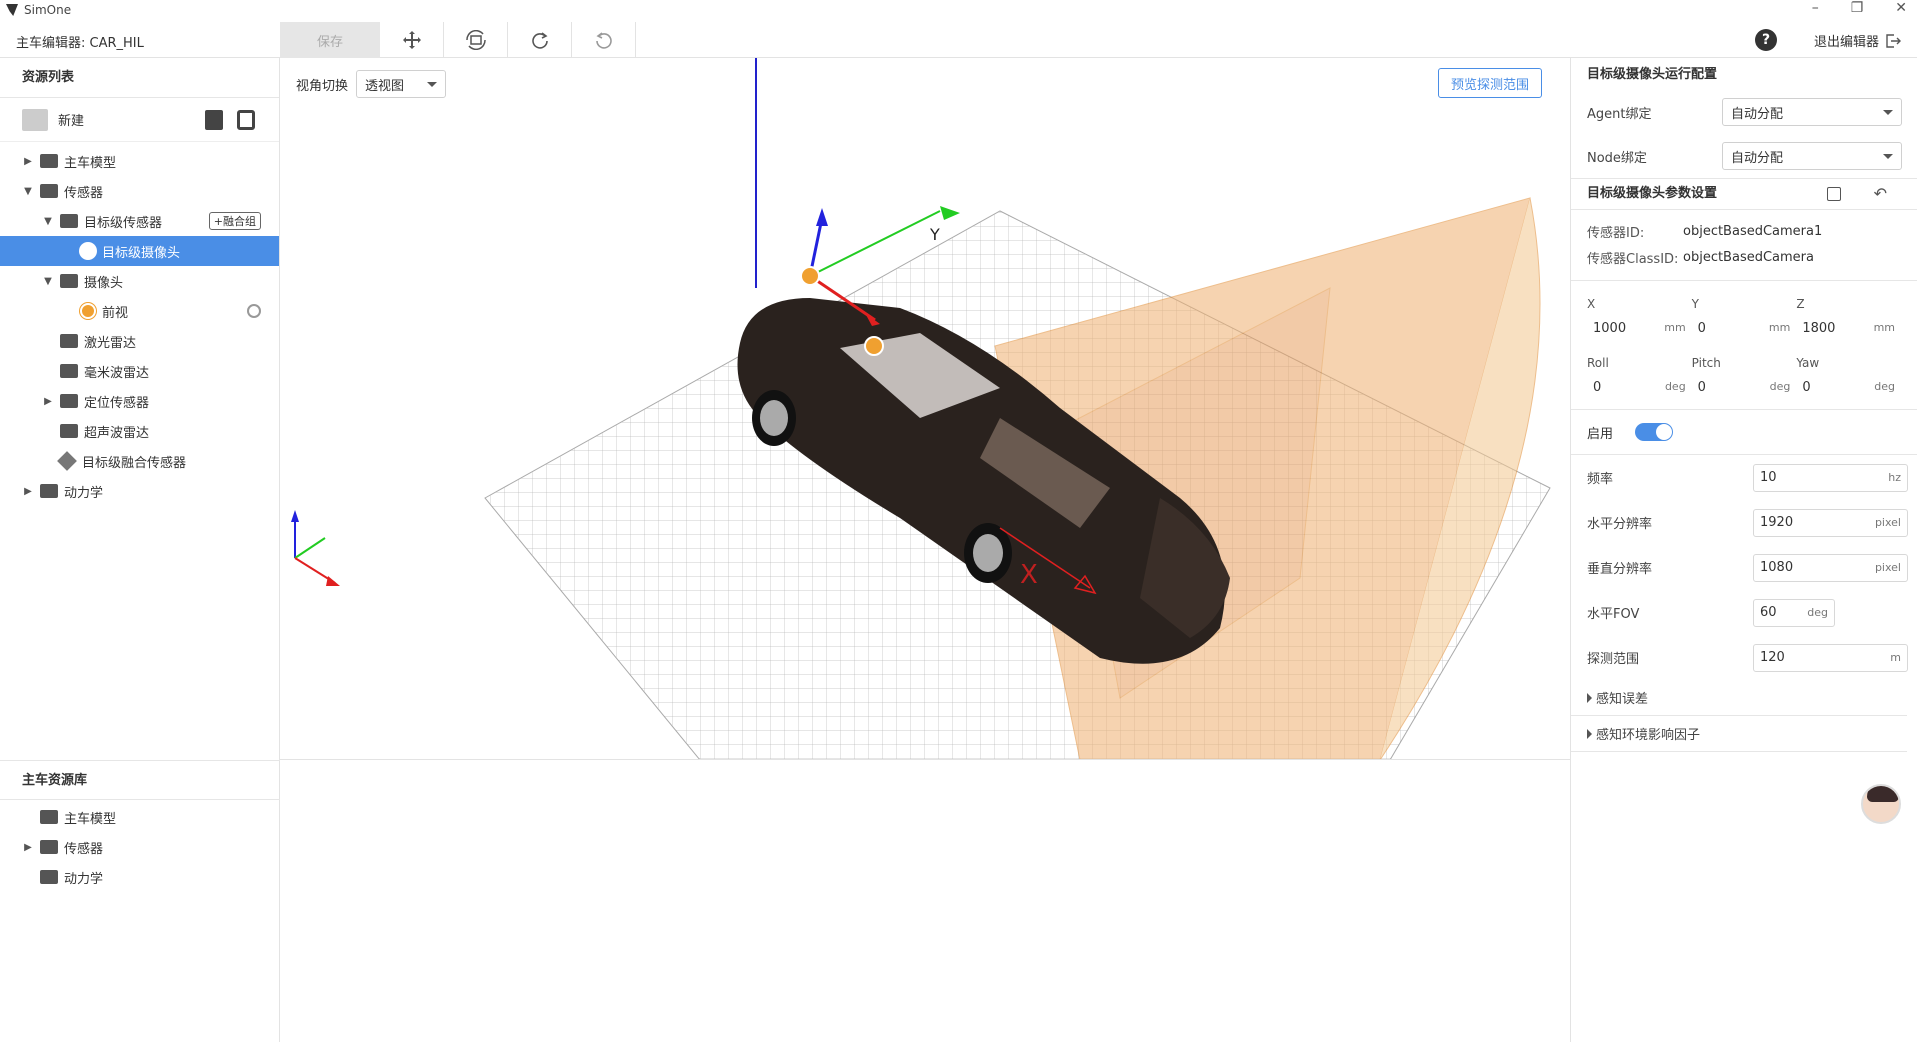 Image resolution: width=1917 pixels, height=1042 pixels. I want to click on library-item-dynamics: 动力学, so click(140, 877).